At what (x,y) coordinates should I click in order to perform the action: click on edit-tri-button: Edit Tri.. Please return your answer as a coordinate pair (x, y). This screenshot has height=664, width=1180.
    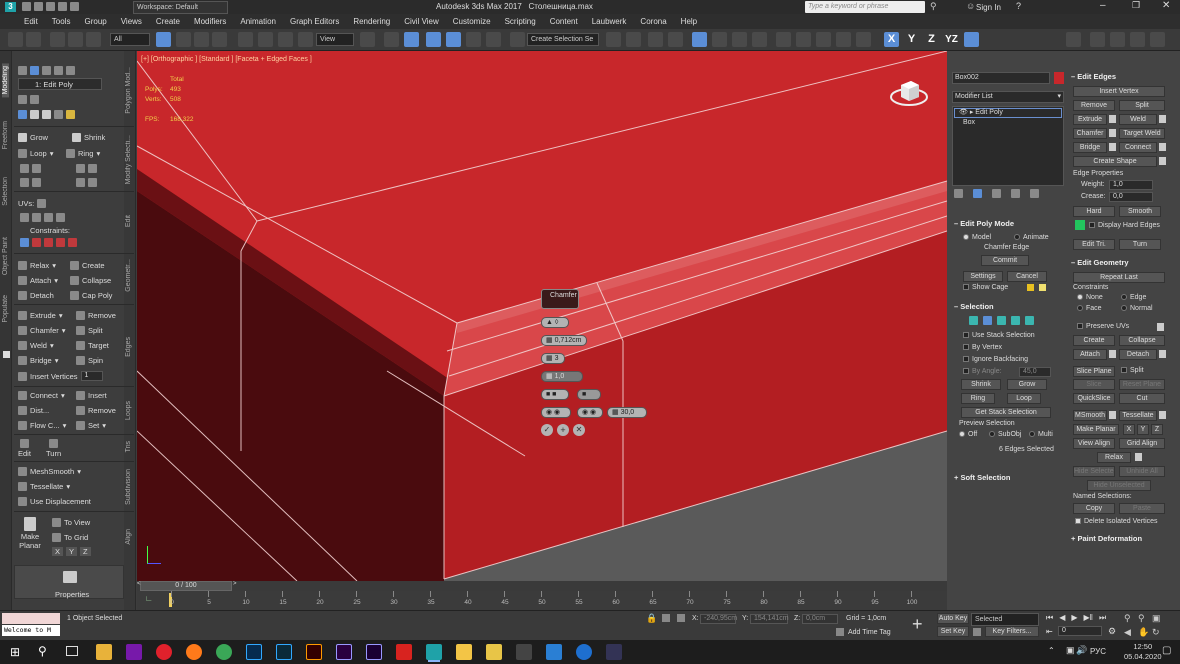
    Looking at the image, I should click on (1094, 244).